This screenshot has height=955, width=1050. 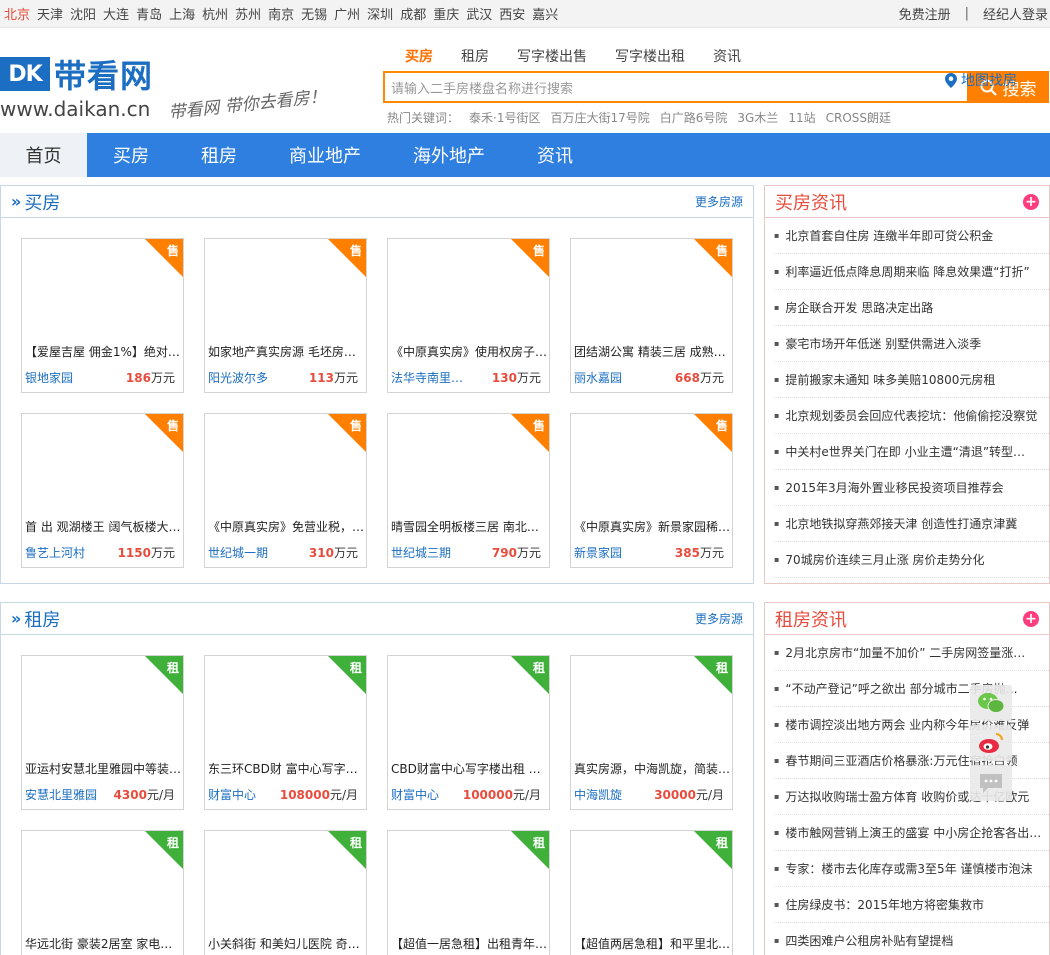 I want to click on nav-item: 资讯, so click(x=555, y=155).